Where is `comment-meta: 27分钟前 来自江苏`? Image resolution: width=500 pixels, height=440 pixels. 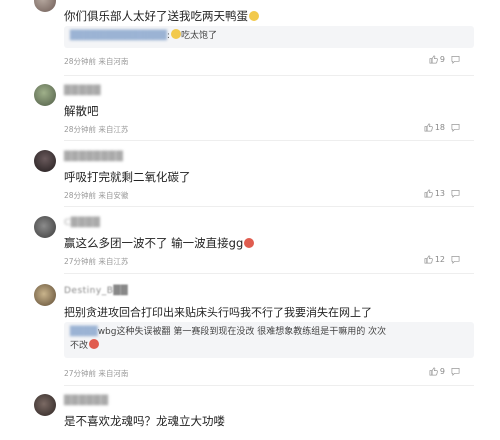 comment-meta: 27分钟前 来自江苏 is located at coordinates (96, 261).